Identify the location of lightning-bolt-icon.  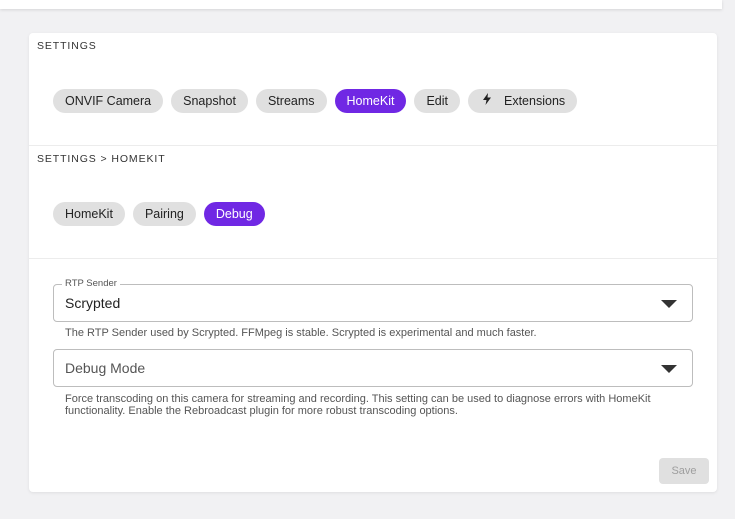
(487, 101).